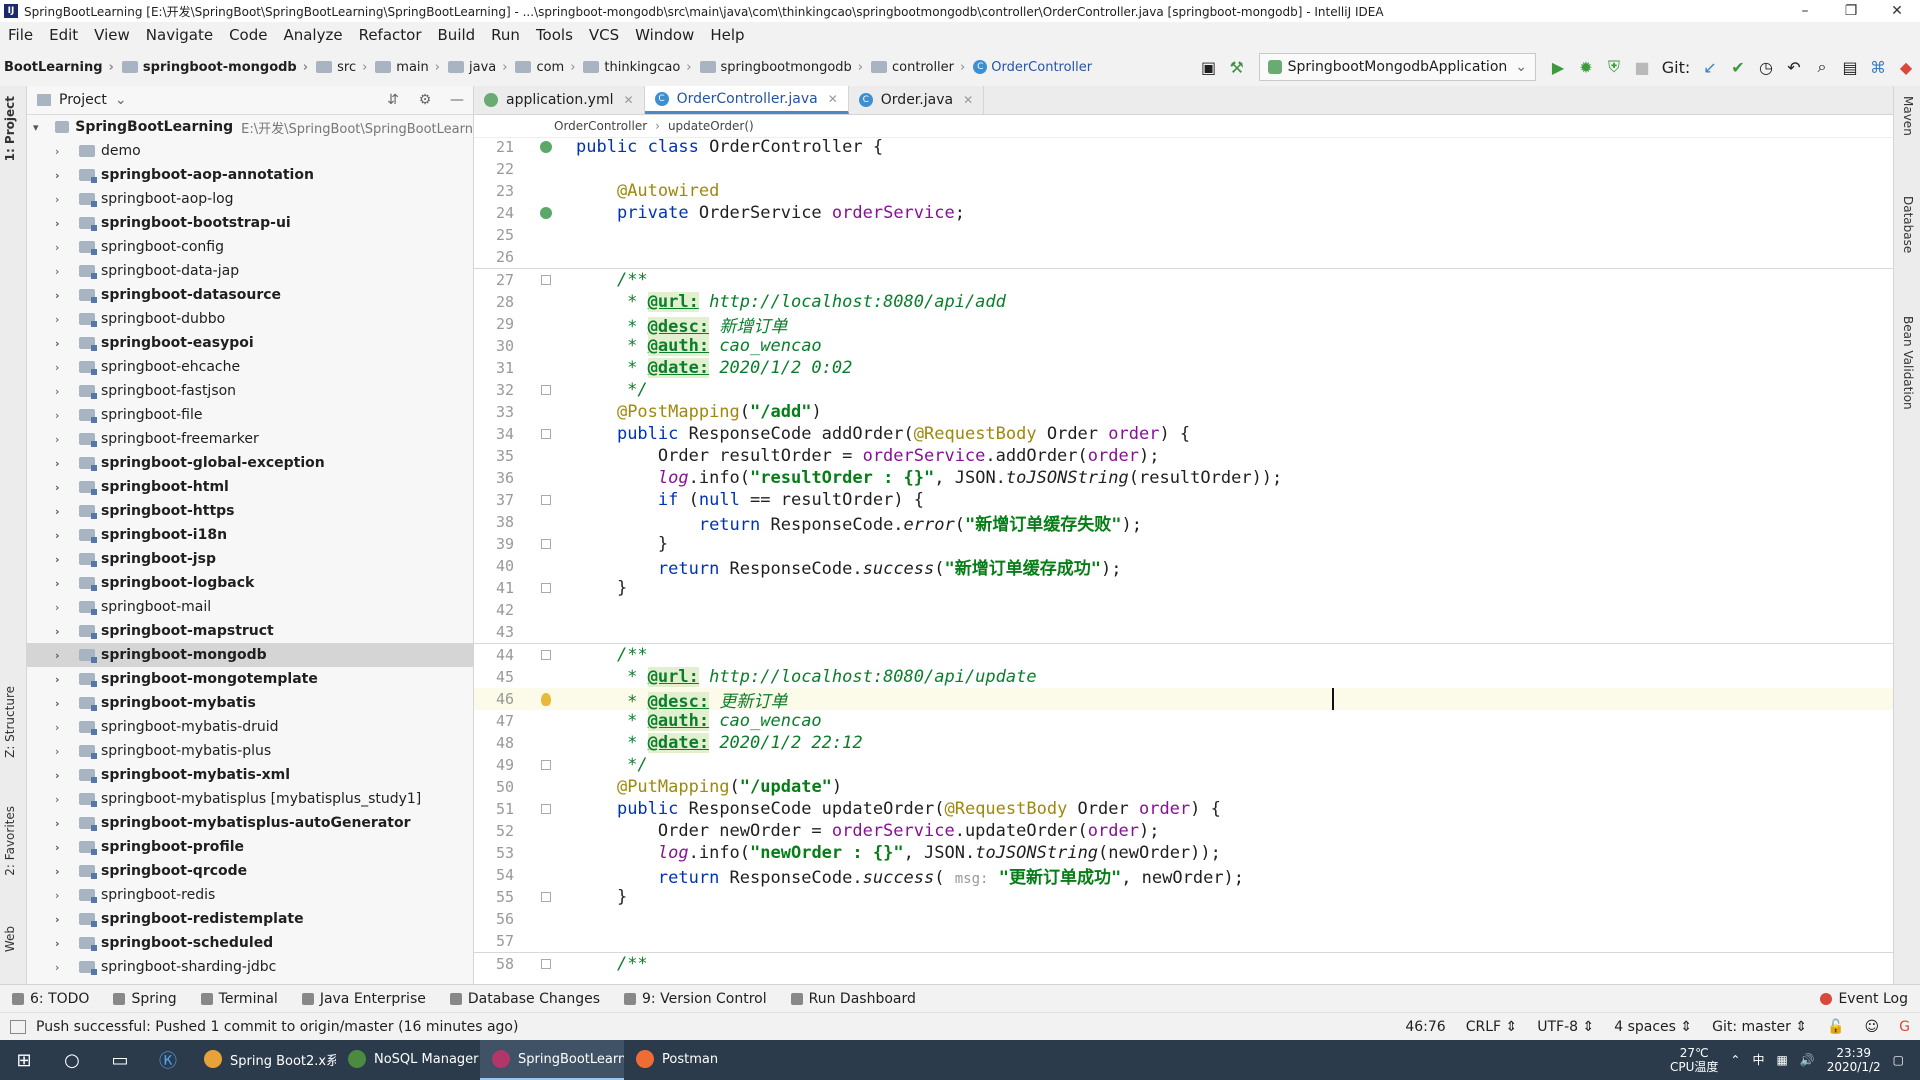 Image resolution: width=1920 pixels, height=1080 pixels. I want to click on code-text: @PostMapping("/add"), so click(695, 412).